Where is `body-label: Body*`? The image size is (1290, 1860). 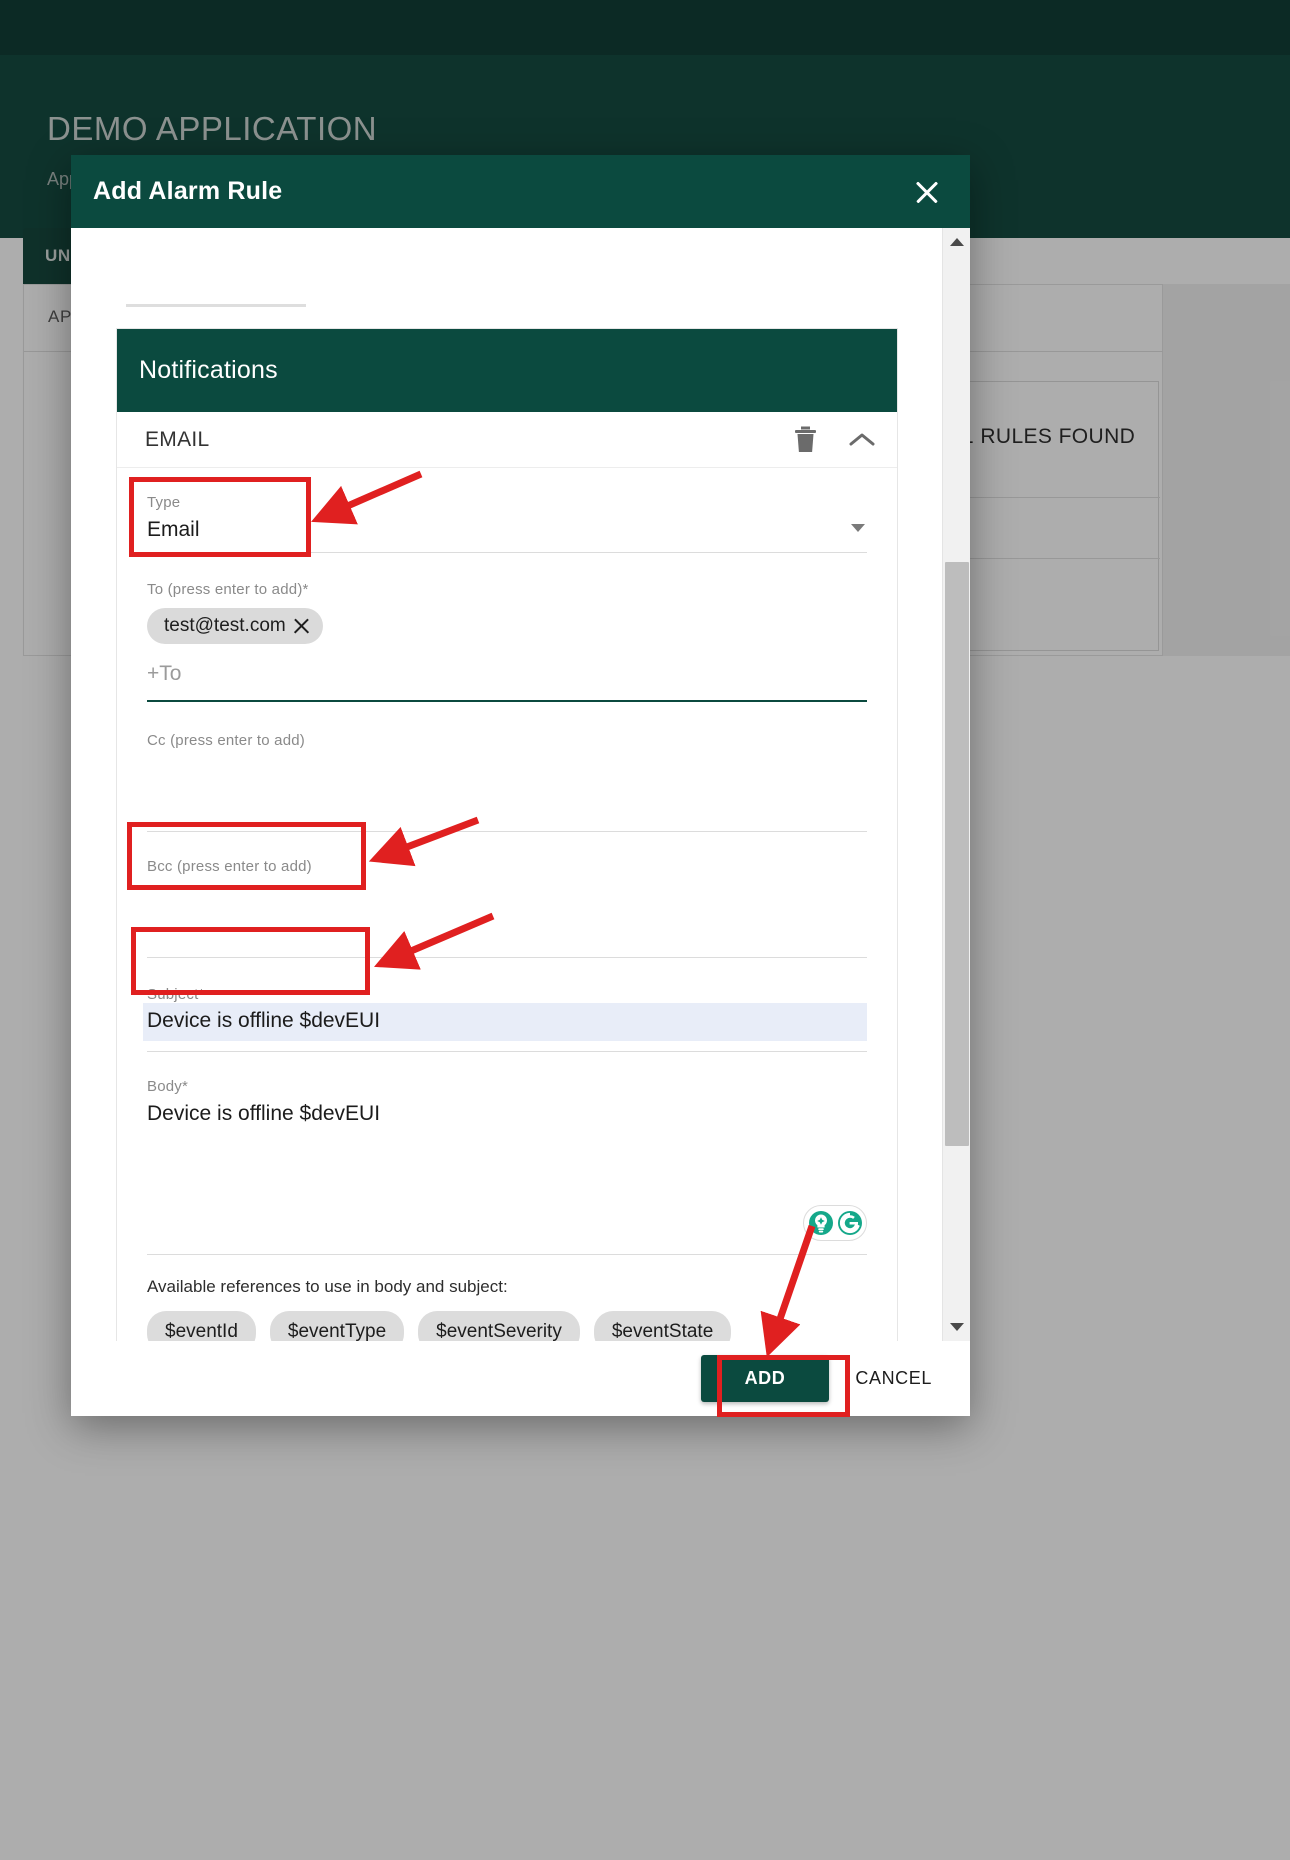 body-label: Body* is located at coordinates (507, 1086).